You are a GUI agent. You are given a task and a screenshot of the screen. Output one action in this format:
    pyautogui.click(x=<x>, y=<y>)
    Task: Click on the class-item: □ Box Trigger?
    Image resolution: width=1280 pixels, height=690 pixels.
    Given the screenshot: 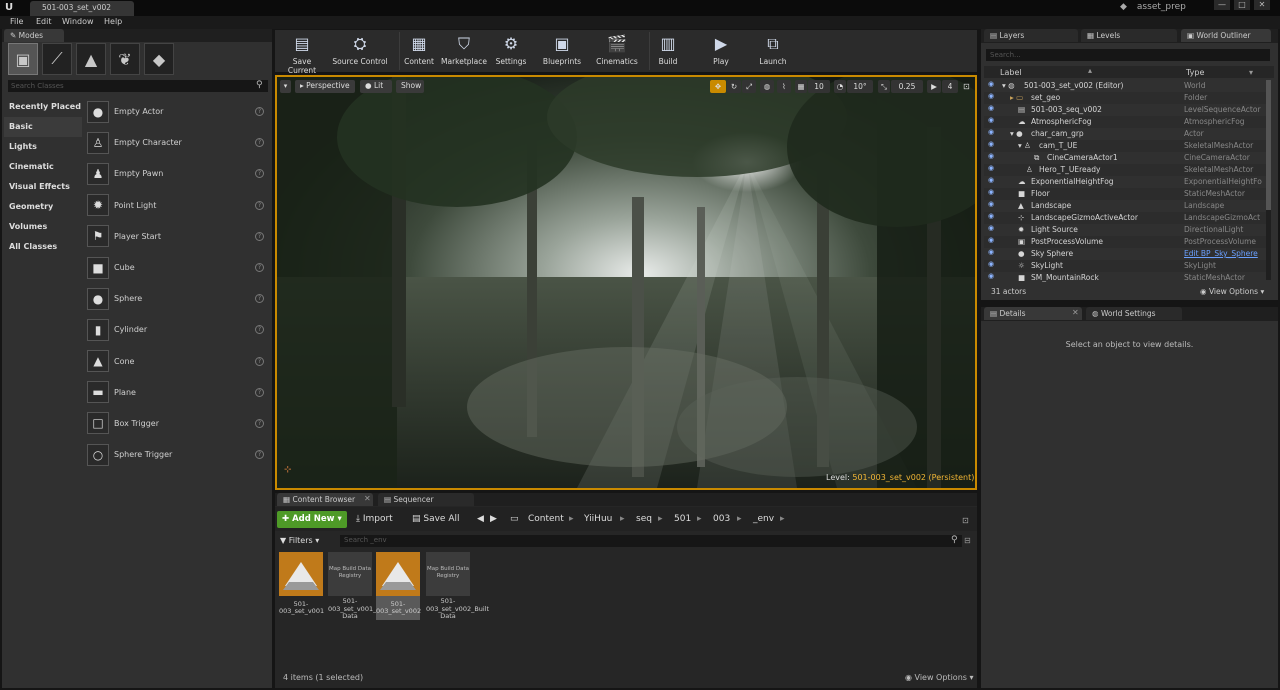 What is the action you would take?
    pyautogui.click(x=177, y=423)
    